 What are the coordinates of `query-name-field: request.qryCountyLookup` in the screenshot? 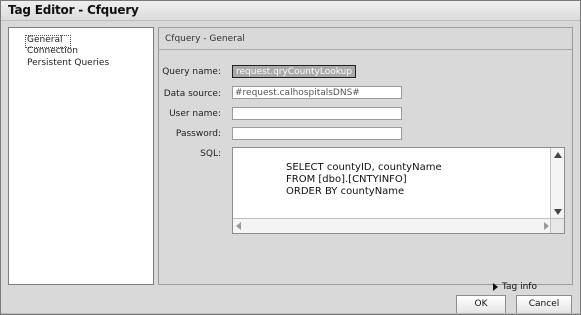 It's located at (294, 71).